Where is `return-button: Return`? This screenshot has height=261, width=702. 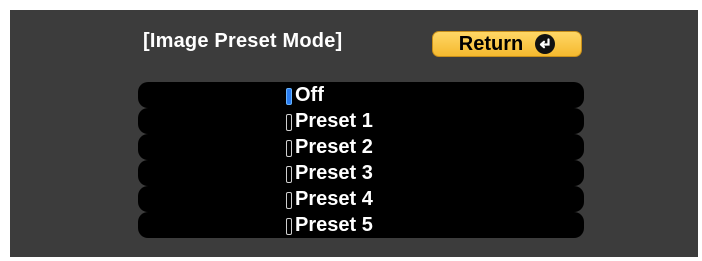 return-button: Return is located at coordinates (507, 44).